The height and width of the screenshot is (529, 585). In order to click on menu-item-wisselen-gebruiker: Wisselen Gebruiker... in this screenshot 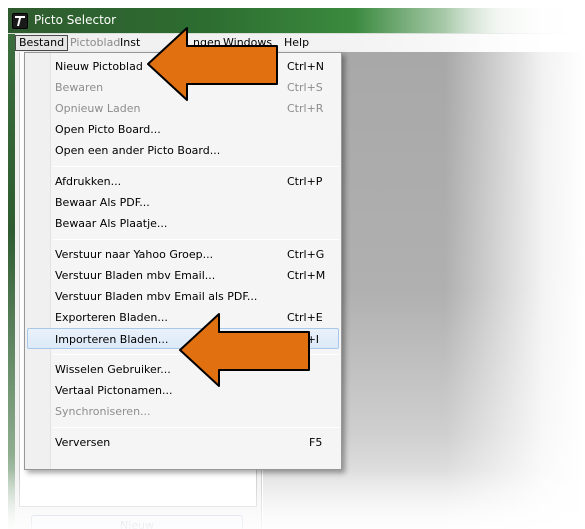, I will do `click(183, 369)`.